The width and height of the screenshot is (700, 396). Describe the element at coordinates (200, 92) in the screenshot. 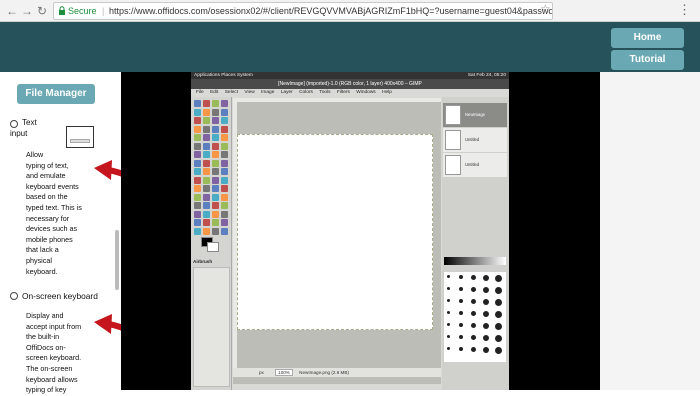

I see `menu-file: File` at that location.